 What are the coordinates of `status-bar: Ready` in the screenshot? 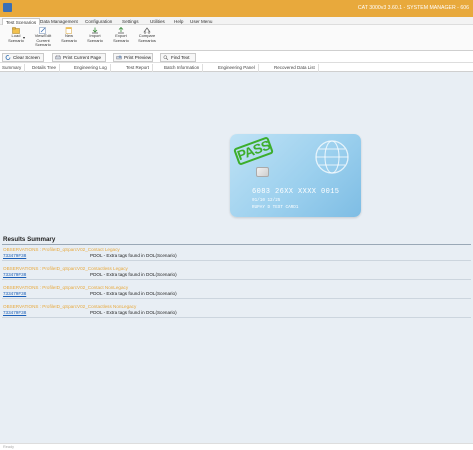 It's located at (236, 446).